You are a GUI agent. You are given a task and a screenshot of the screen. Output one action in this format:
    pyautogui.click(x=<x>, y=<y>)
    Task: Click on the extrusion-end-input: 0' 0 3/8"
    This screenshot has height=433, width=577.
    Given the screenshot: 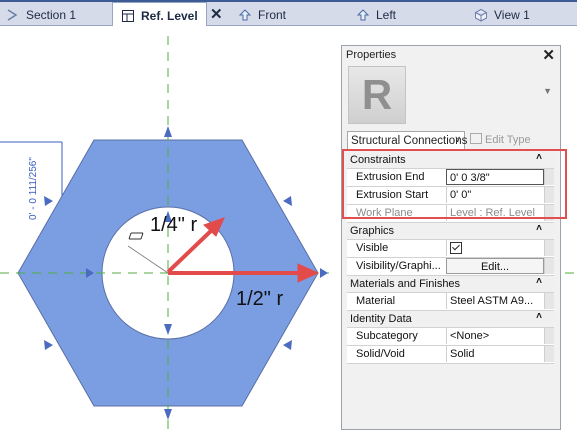 What is the action you would take?
    pyautogui.click(x=495, y=177)
    